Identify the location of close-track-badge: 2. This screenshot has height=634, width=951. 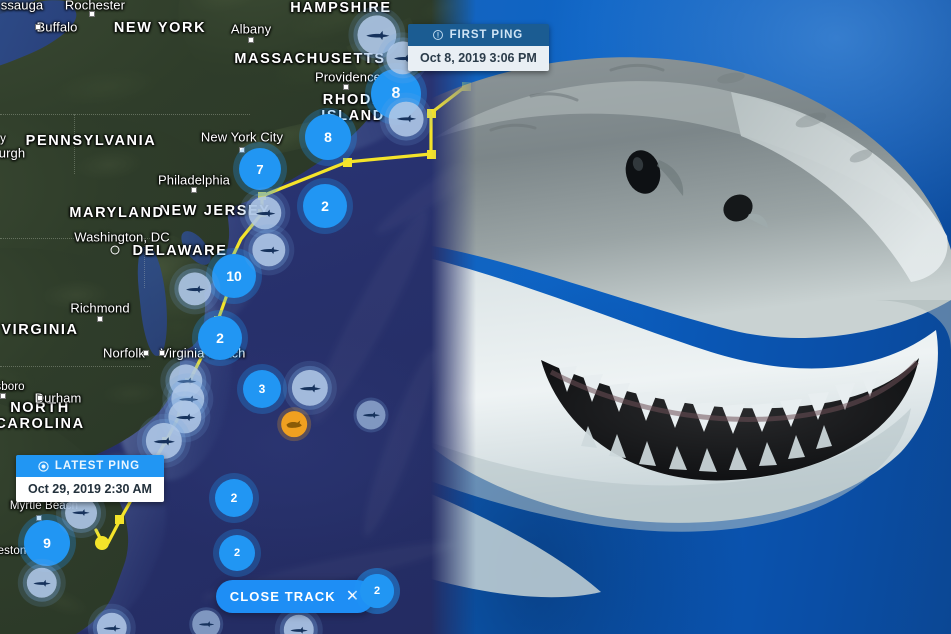
(377, 591).